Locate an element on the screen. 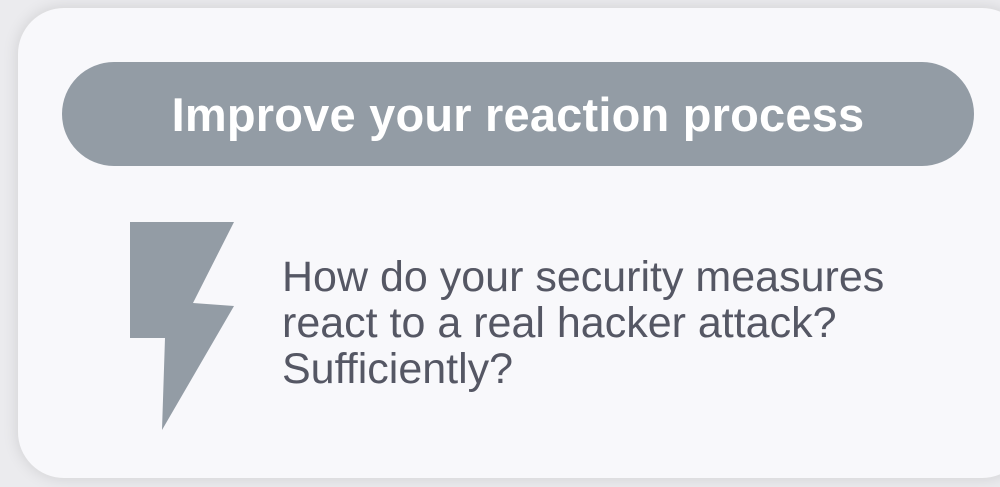  card-title: Improve your reaction process is located at coordinates (518, 114).